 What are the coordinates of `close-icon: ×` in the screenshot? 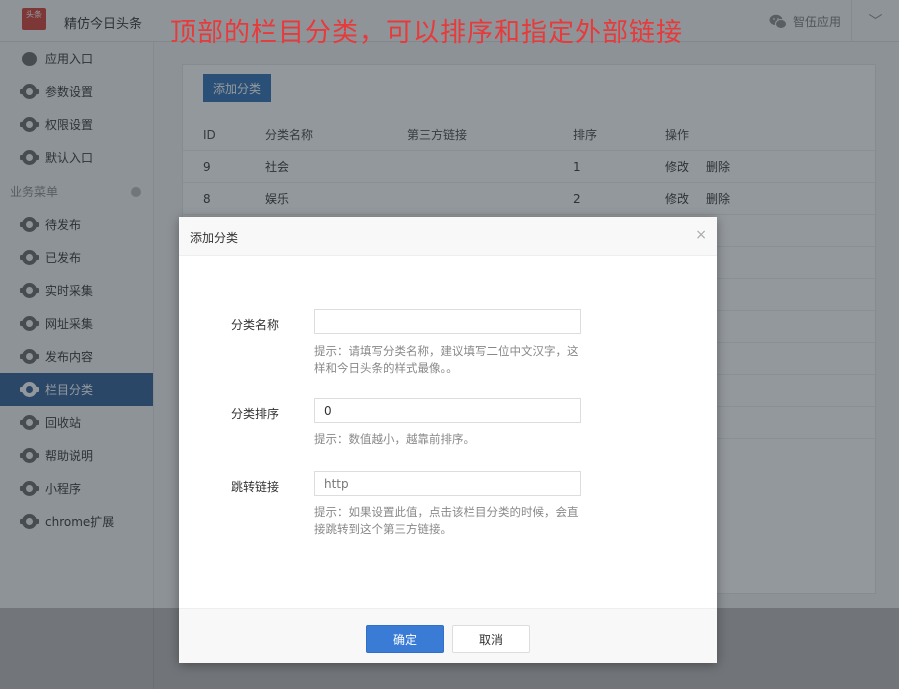 It's located at (701, 235).